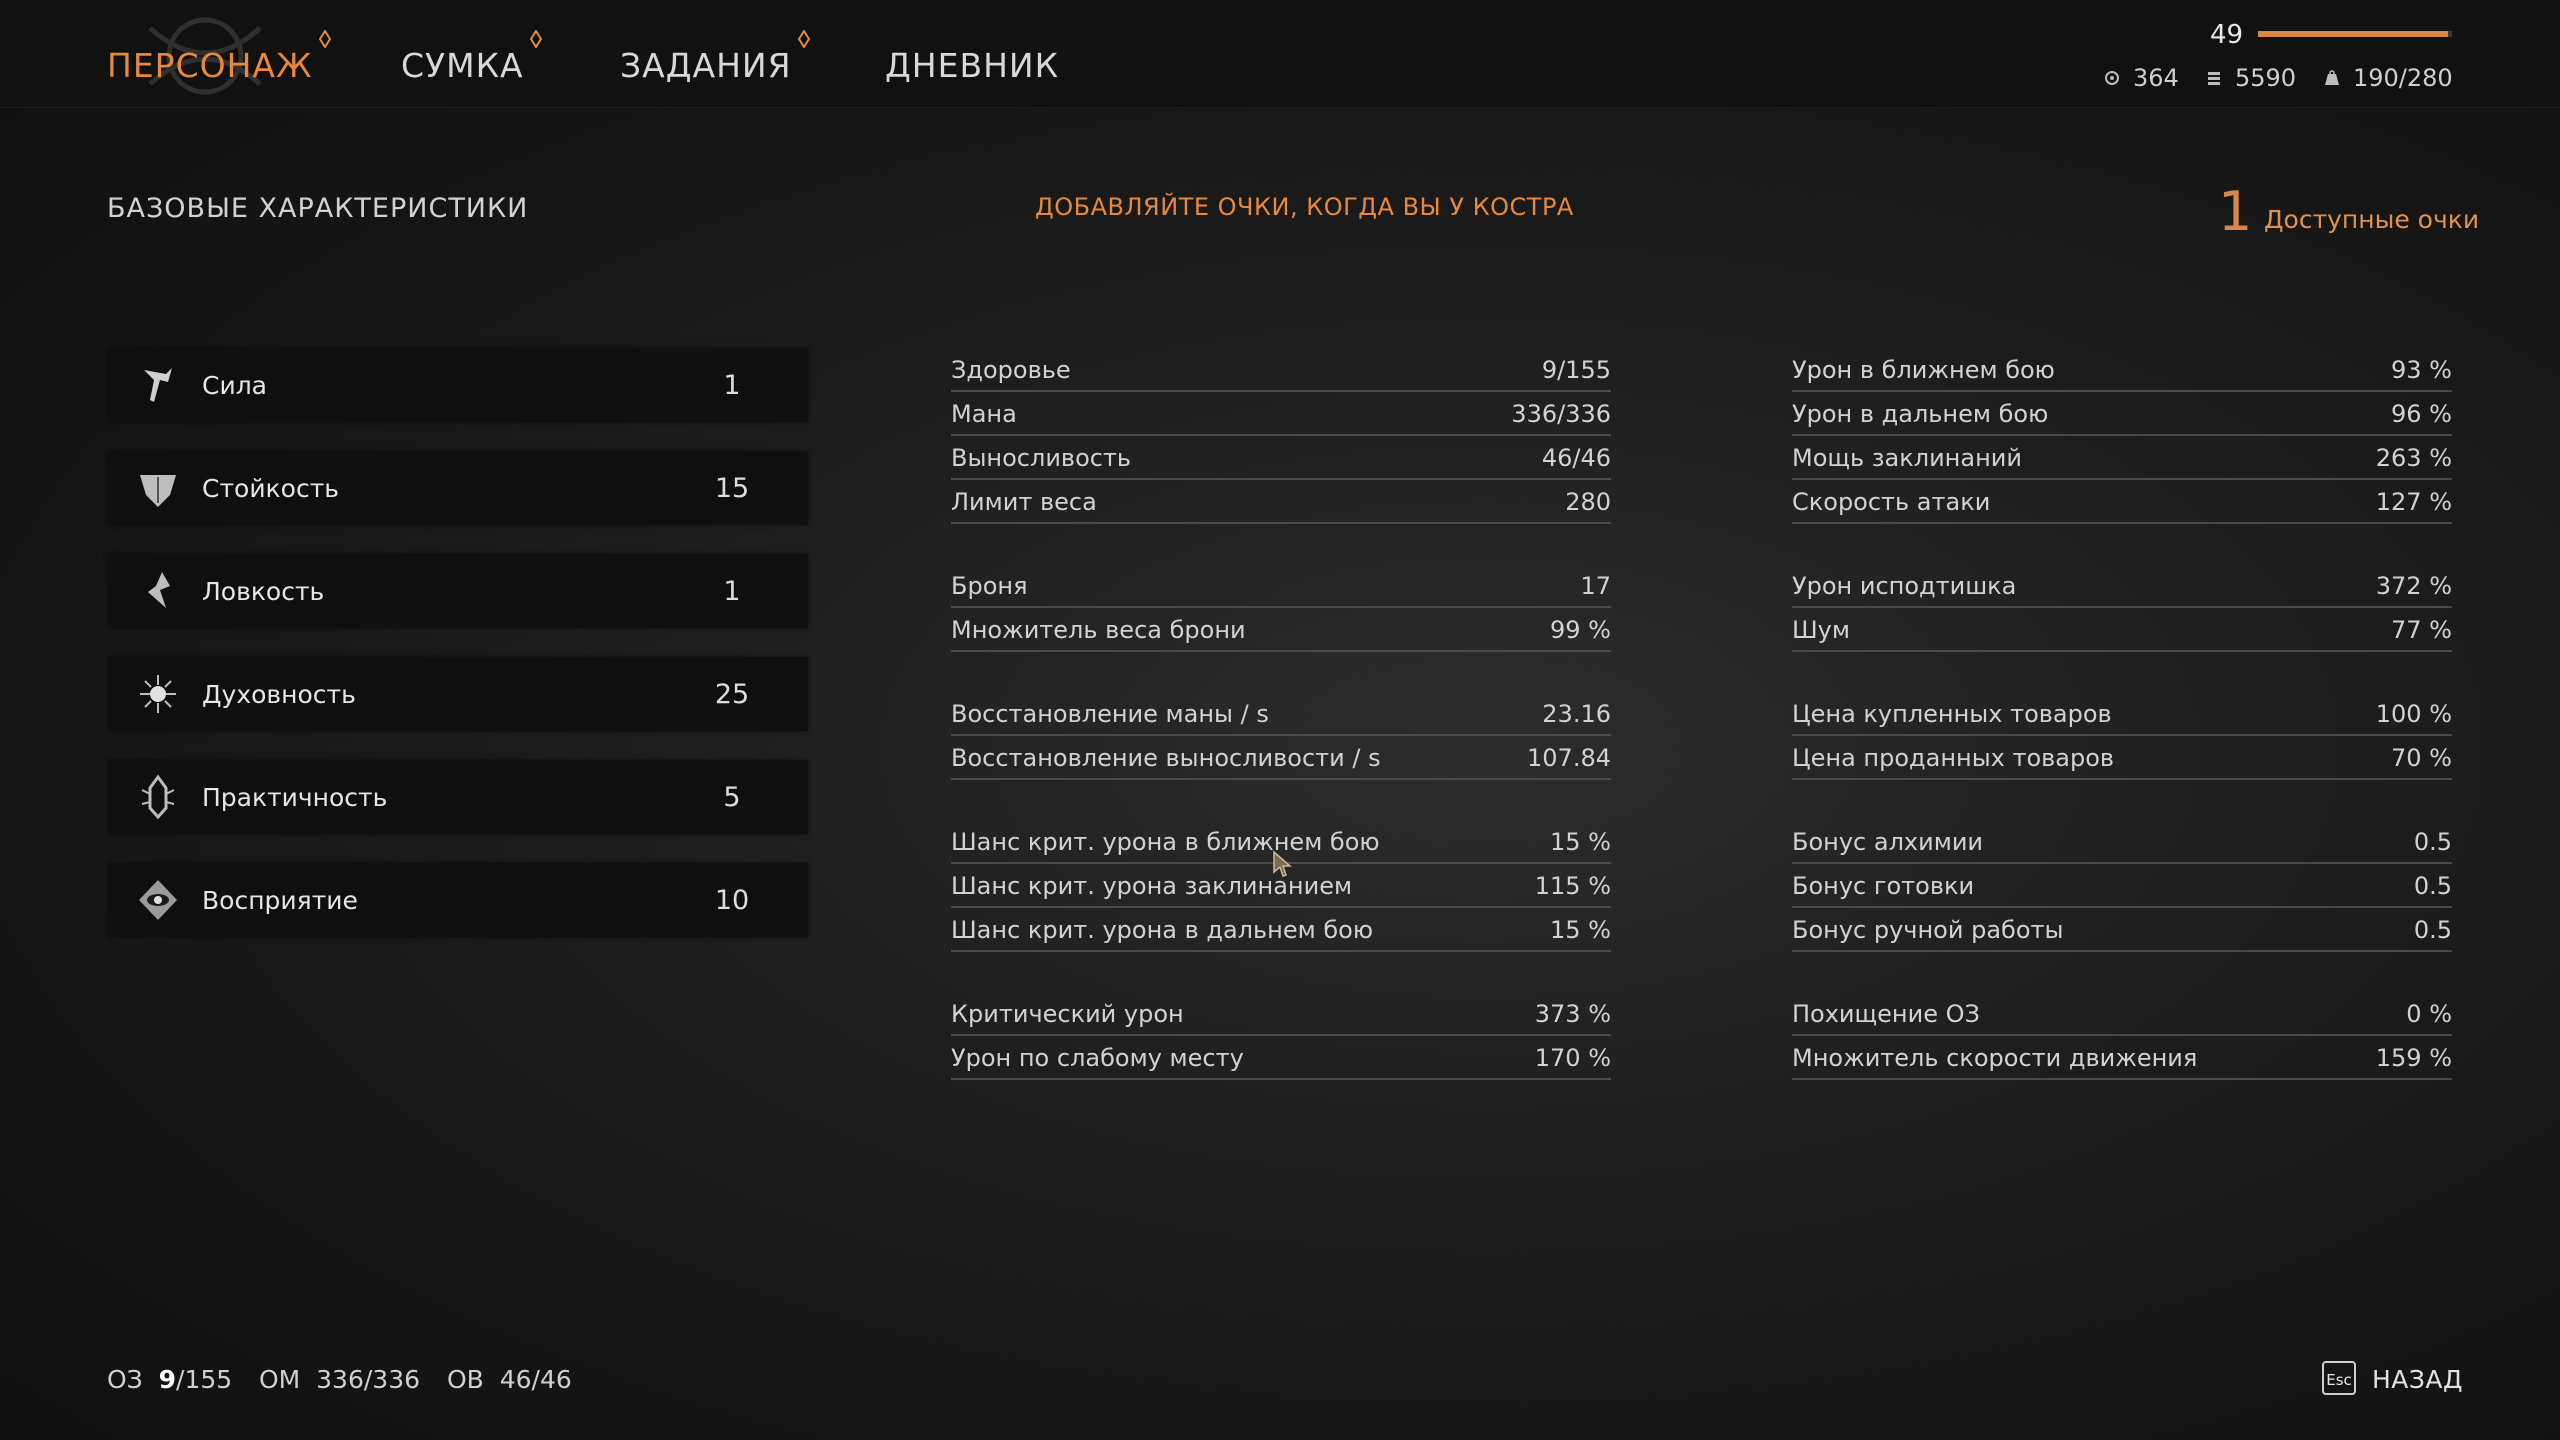  What do you see at coordinates (706, 65) in the screenshot?
I see `tab-quests-label: ЗАДАНИЯ` at bounding box center [706, 65].